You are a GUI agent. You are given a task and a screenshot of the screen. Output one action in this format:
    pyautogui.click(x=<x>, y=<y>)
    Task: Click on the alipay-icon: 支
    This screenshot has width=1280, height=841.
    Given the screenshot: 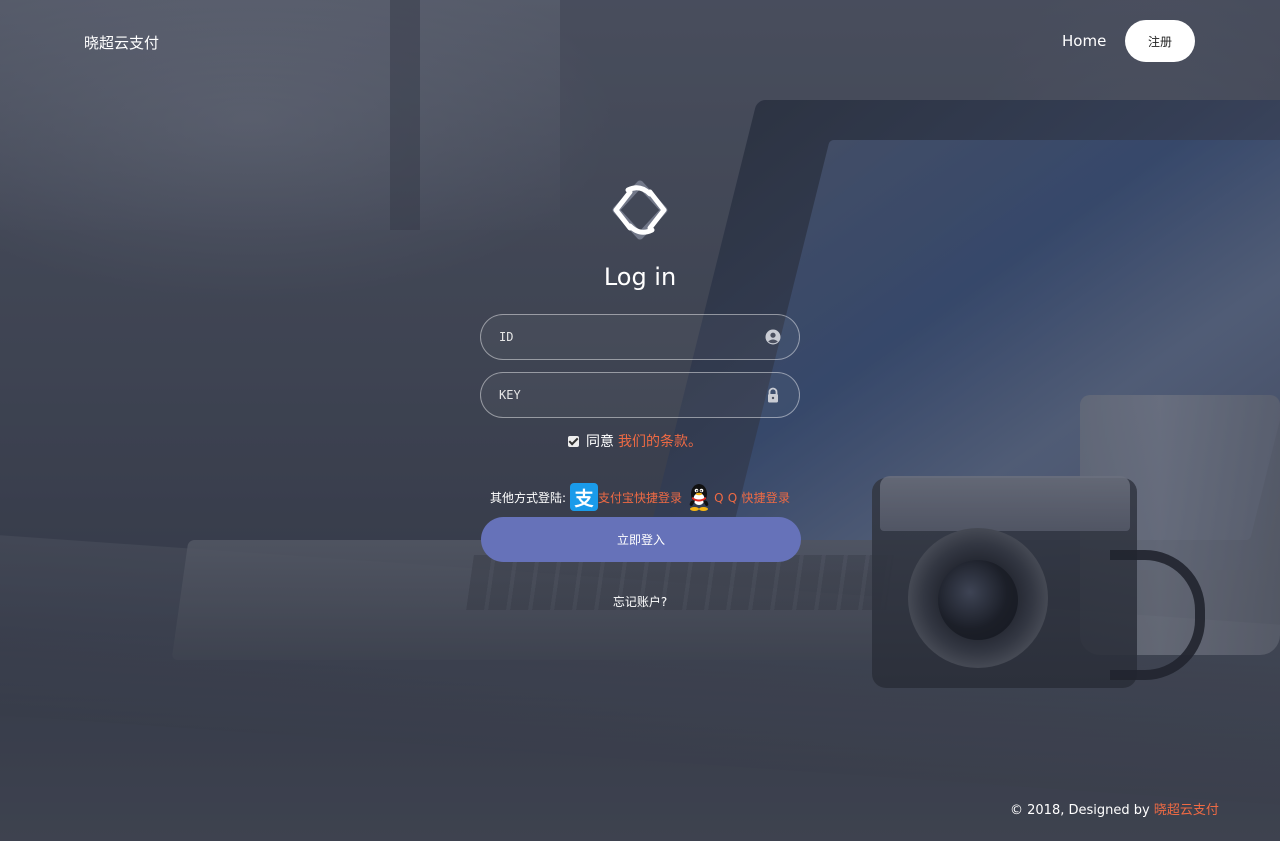 What is the action you would take?
    pyautogui.click(x=584, y=497)
    